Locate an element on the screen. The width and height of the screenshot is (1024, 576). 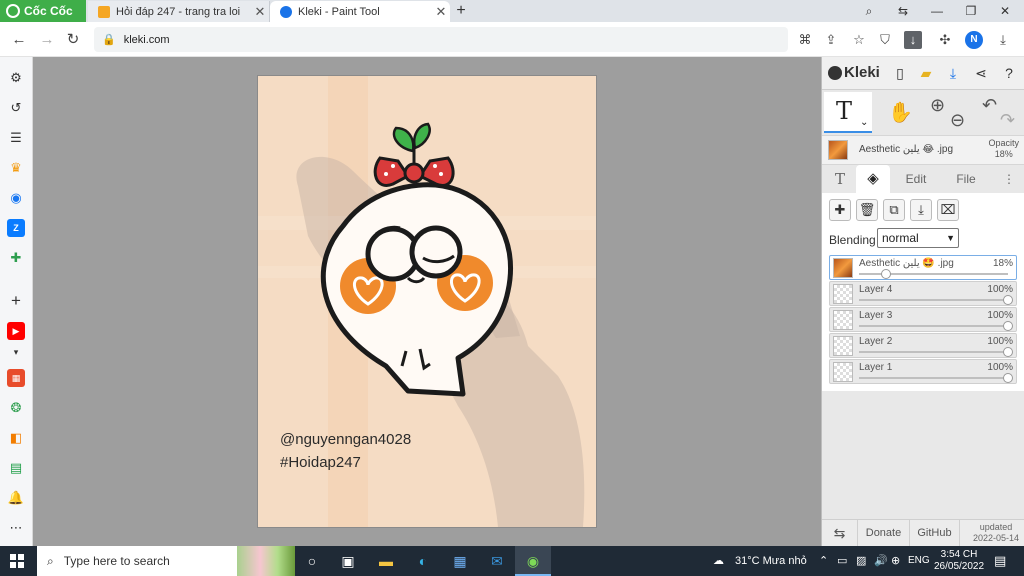
edge-icon: ◐ is located at coordinates (423, 561).